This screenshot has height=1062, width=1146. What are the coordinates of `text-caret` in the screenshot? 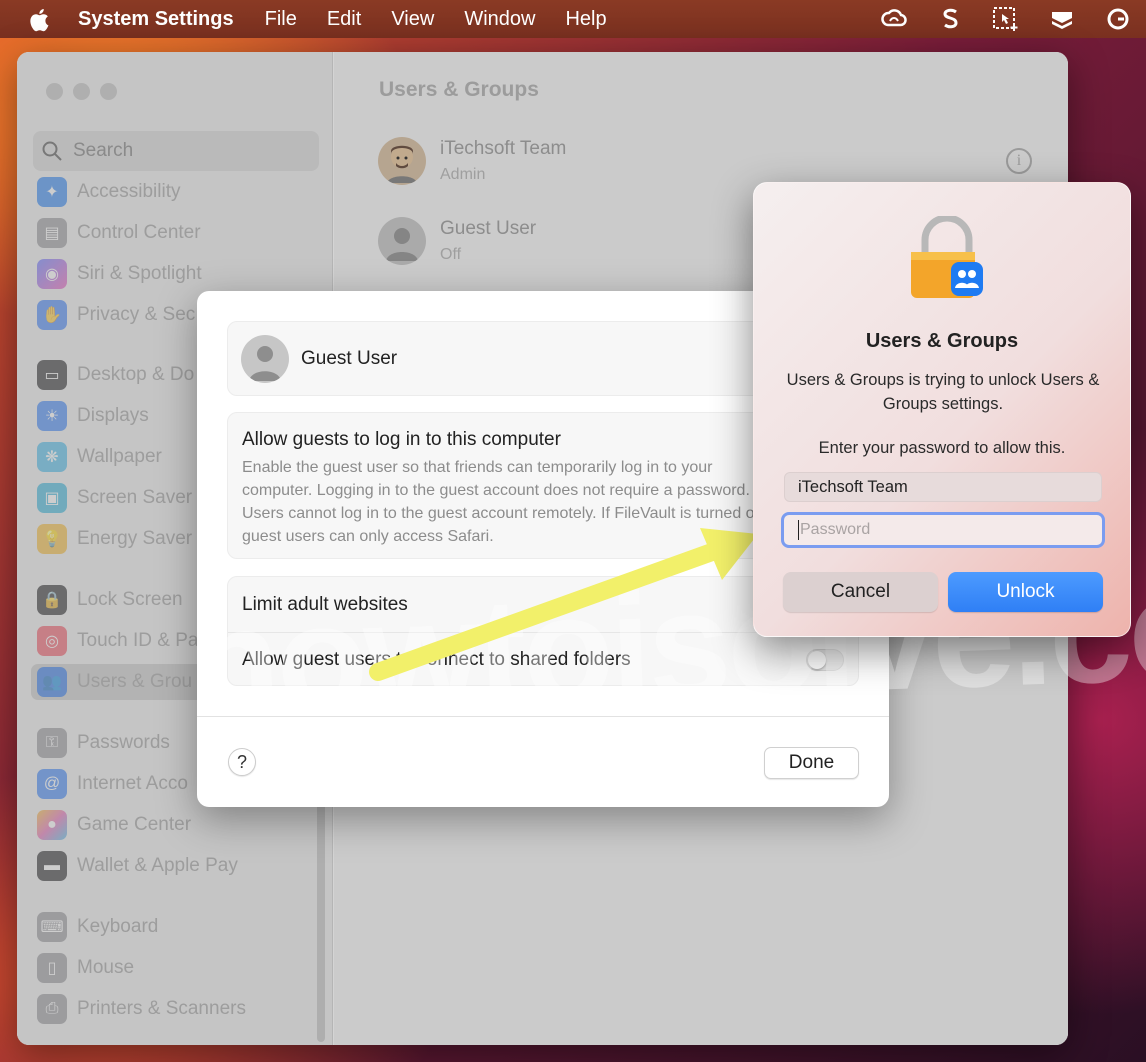 It's located at (798, 530).